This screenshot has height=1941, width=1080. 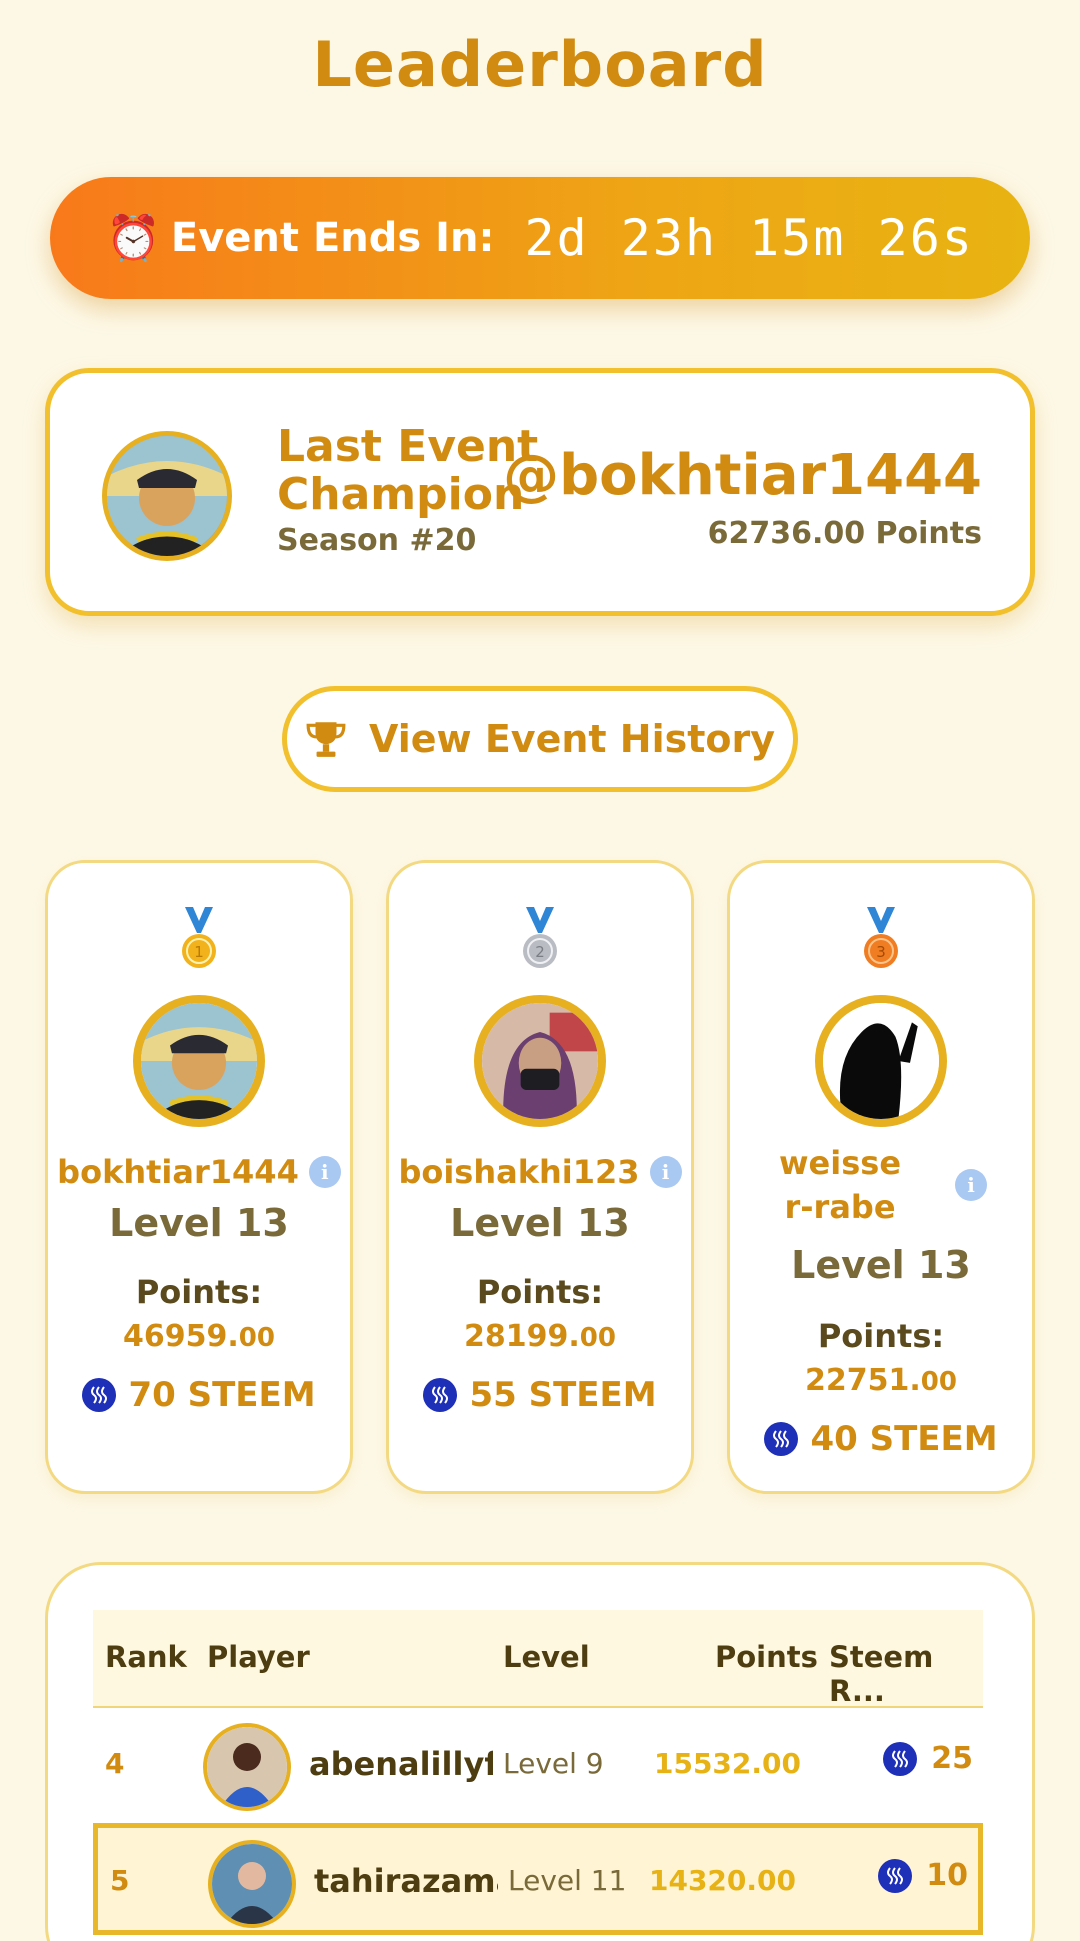 What do you see at coordinates (881, 952) in the screenshot?
I see `svg-text: 3` at bounding box center [881, 952].